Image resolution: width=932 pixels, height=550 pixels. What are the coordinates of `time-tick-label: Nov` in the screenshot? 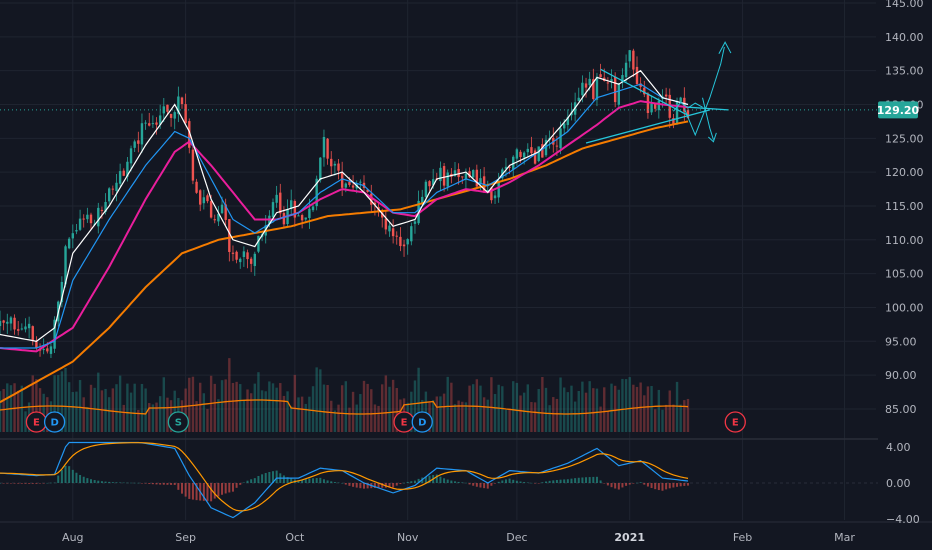 It's located at (408, 537).